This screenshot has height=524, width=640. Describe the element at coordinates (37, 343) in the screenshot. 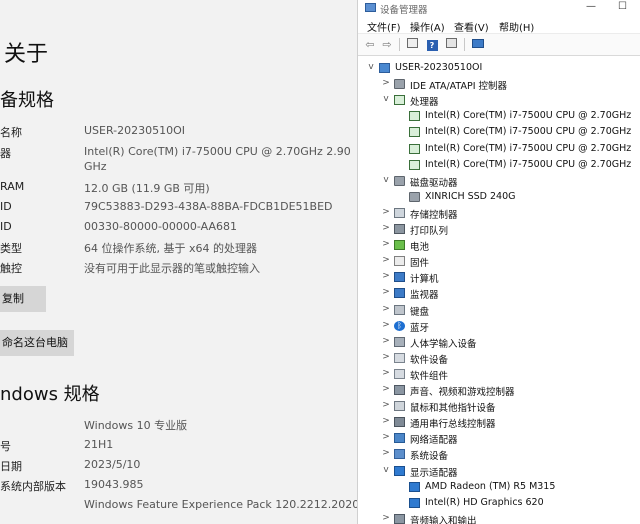

I see `rename-pc-button: 命名这台电脑` at that location.